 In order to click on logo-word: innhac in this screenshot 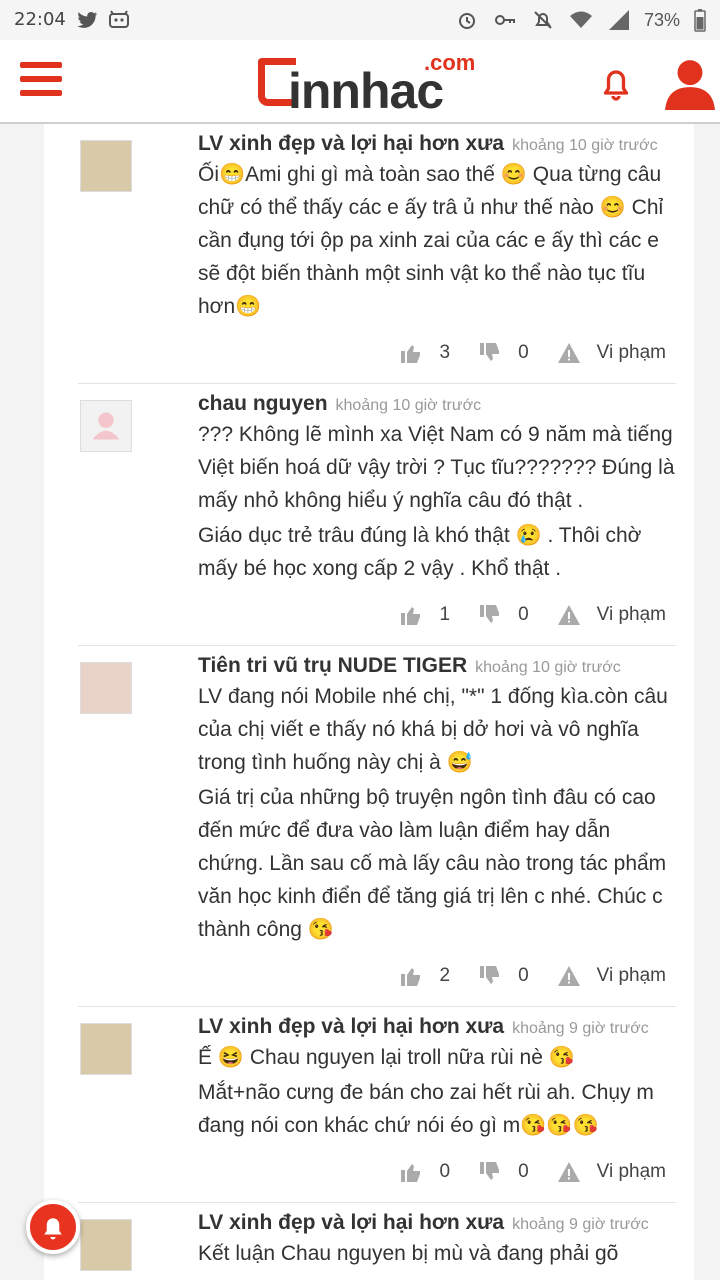, I will do `click(366, 91)`.